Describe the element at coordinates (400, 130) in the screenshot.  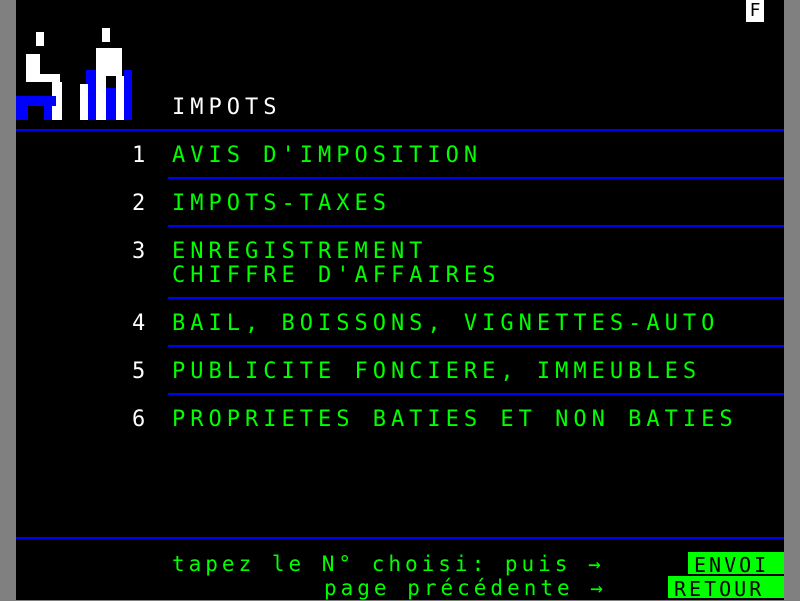
I see `title-divider` at that location.